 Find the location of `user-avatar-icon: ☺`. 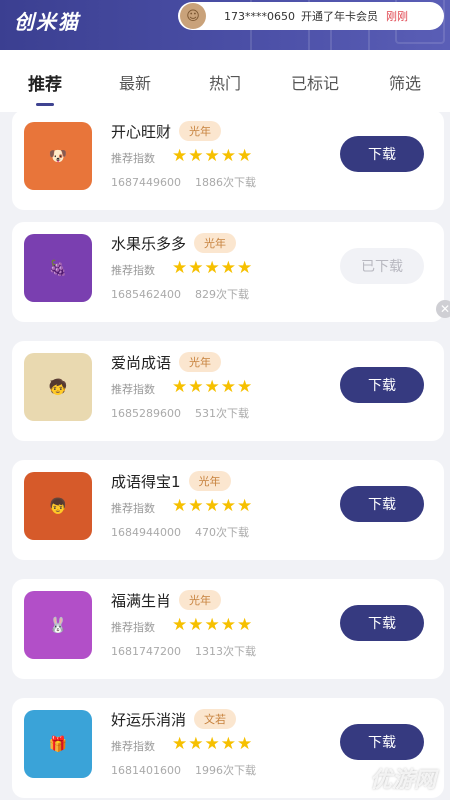

user-avatar-icon: ☺ is located at coordinates (193, 16).